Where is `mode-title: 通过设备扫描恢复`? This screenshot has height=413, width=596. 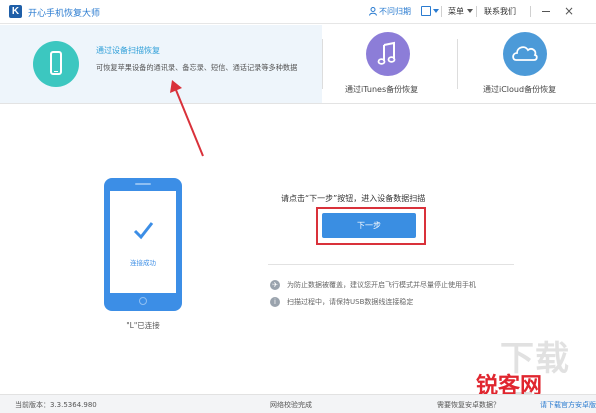
mode-title: 通过设备扫描恢复 is located at coordinates (128, 50).